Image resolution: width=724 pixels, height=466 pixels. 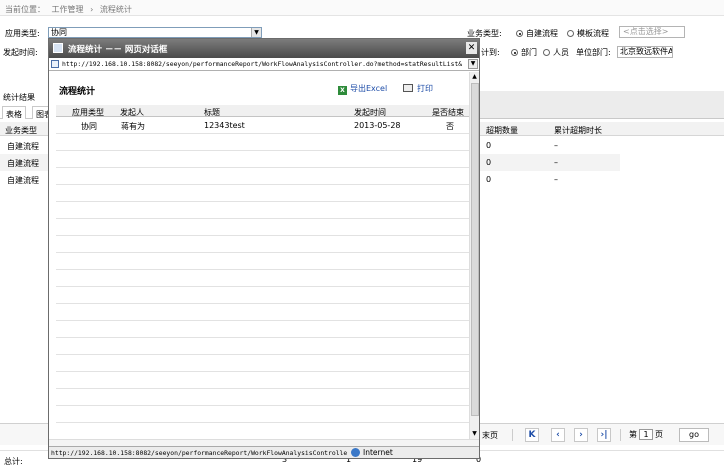 I want to click on start-time-label: 发起时间:, so click(x=20, y=52).